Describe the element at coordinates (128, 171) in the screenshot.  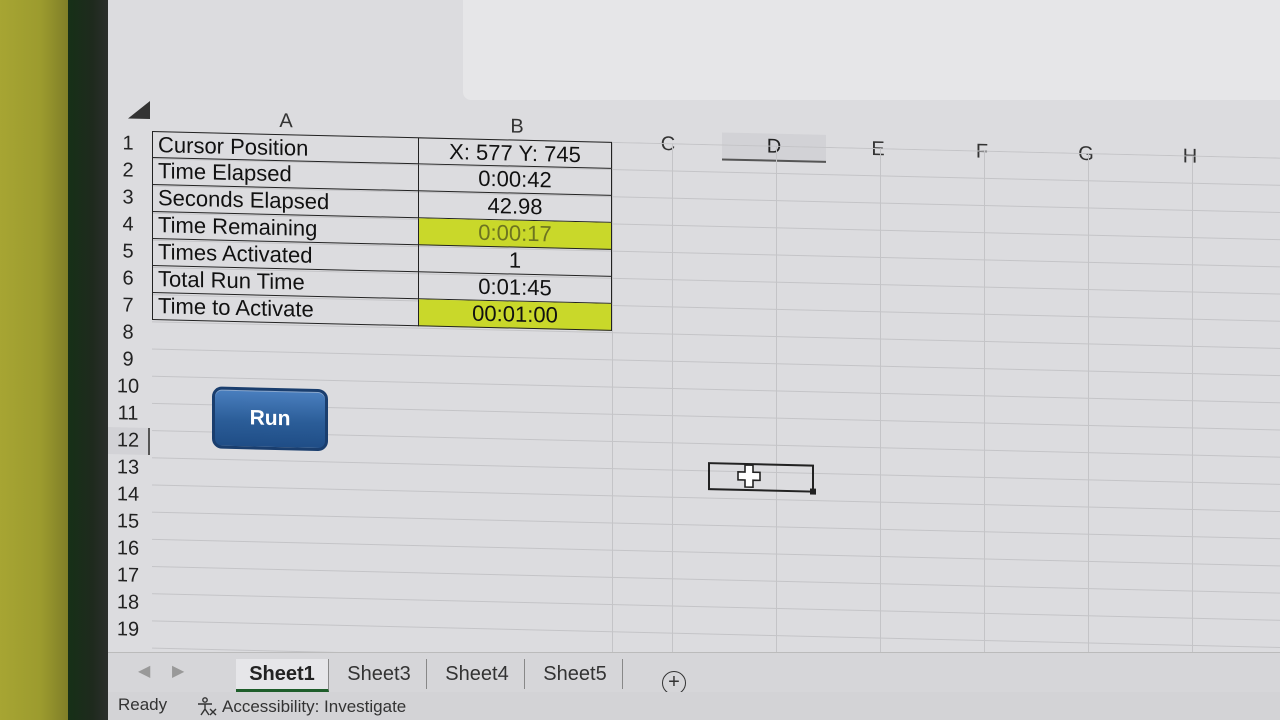
I see `row-header-2: 2` at that location.